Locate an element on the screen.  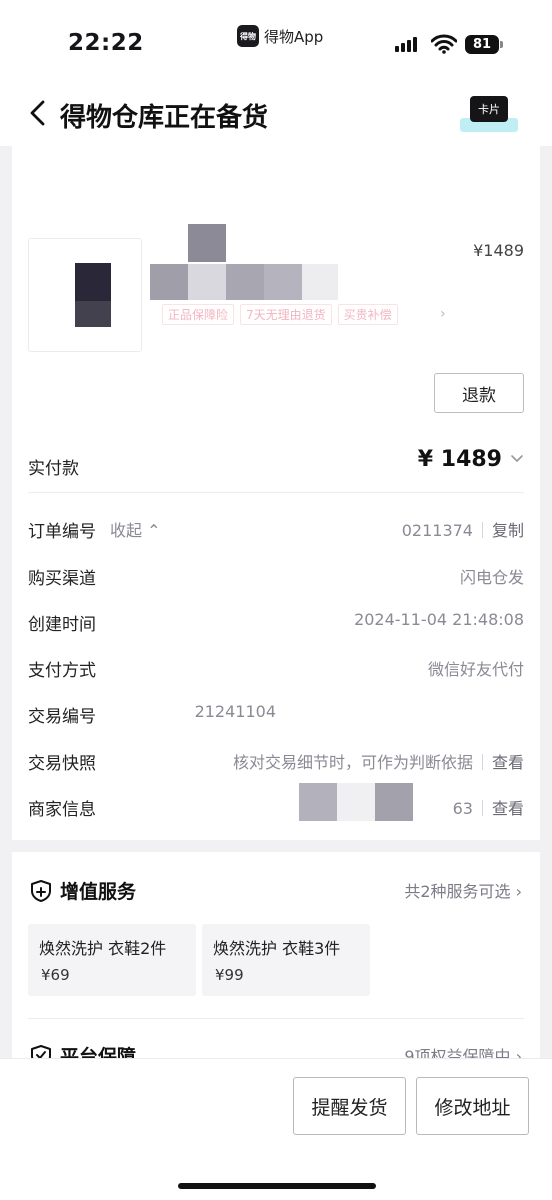
snapshot-value: 核对交易细节时，可作为判断依据 is located at coordinates (352, 762).